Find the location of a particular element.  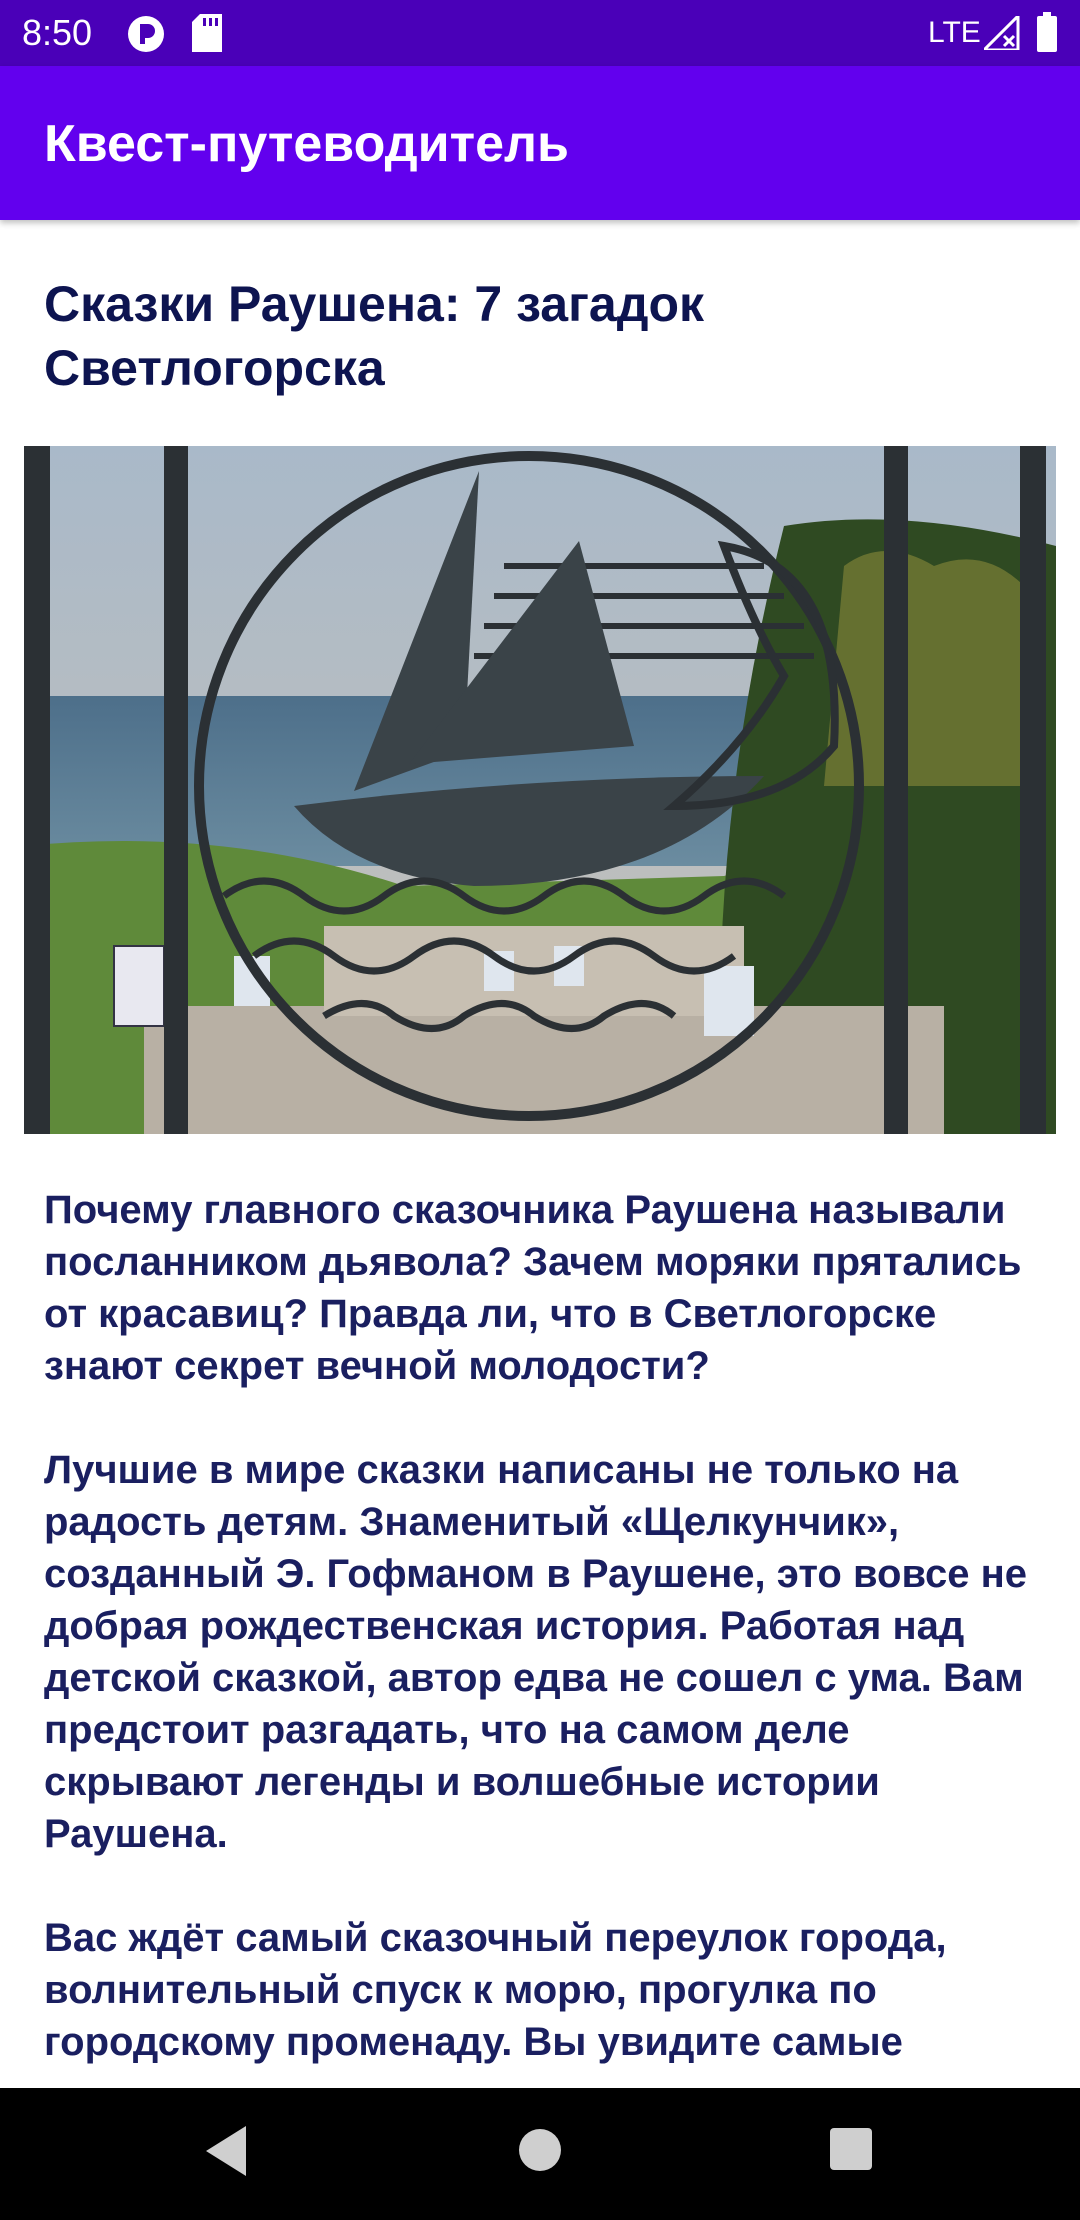

recents-icon is located at coordinates (851, 2151).